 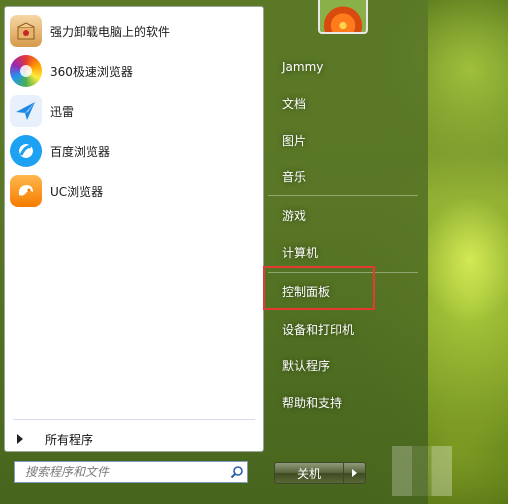 I want to click on all-programs-button: 所有程序, so click(x=133, y=439).